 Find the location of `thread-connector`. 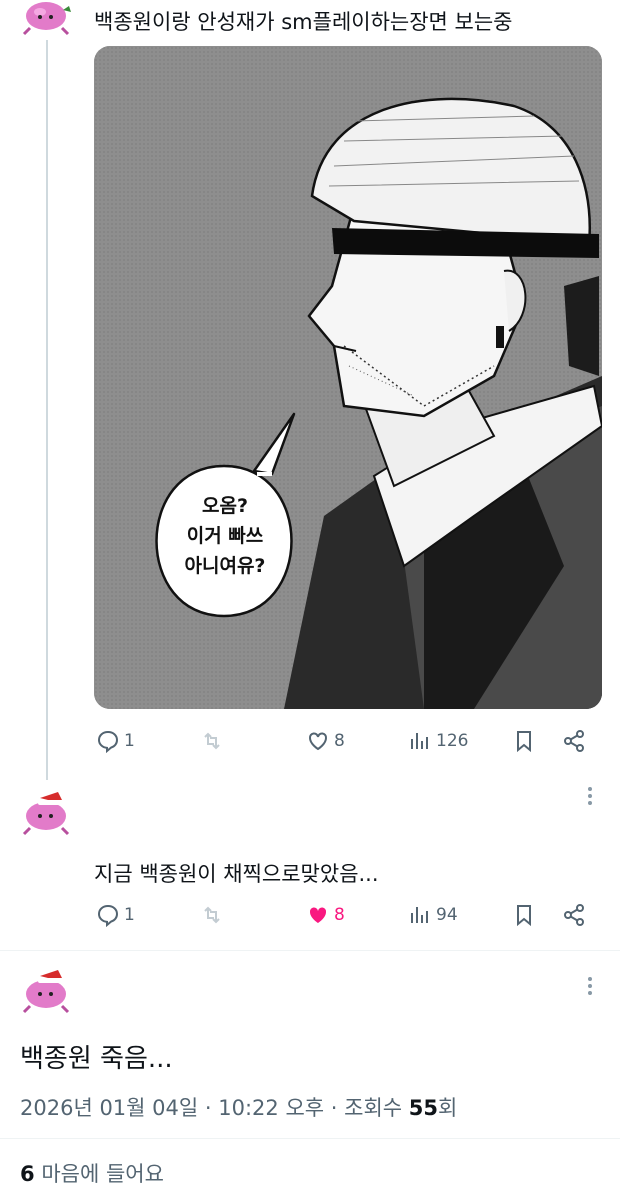

thread-connector is located at coordinates (47, 410).